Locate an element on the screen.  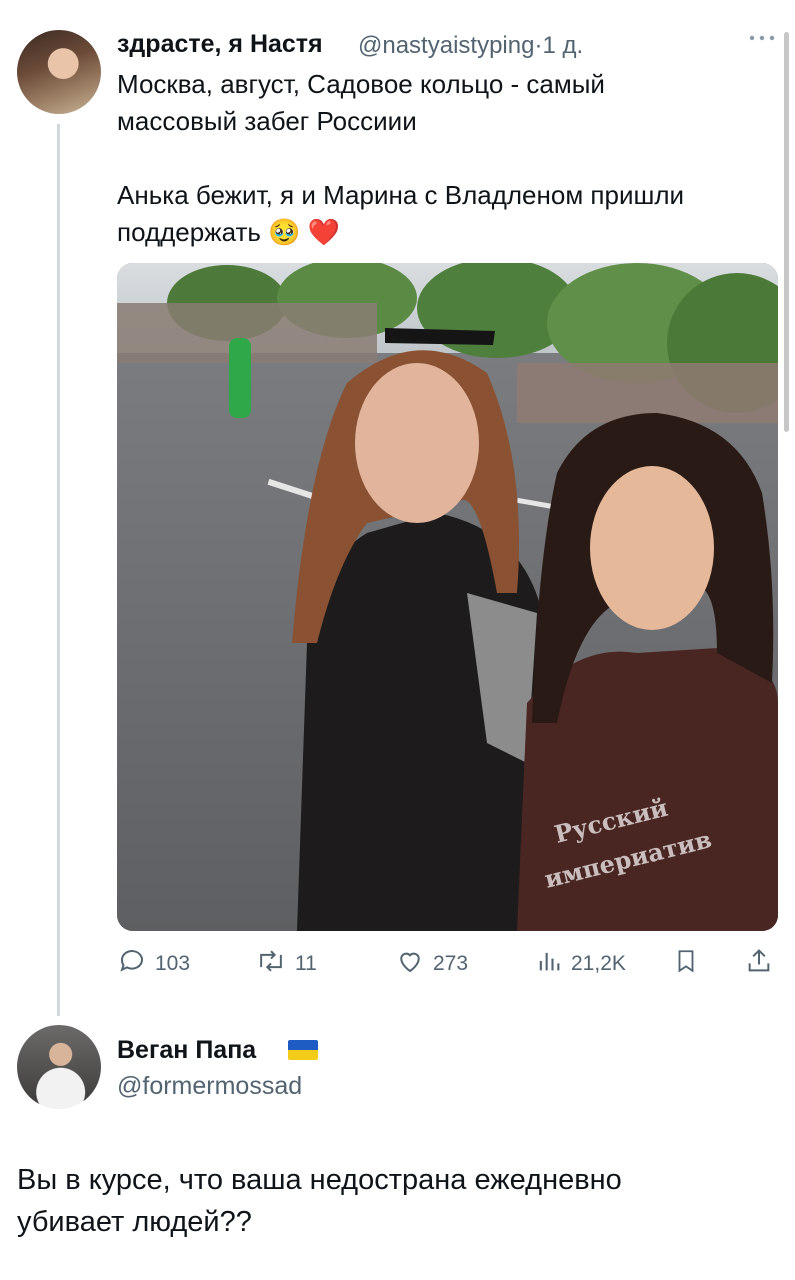
scrollbar is located at coordinates (786, 232).